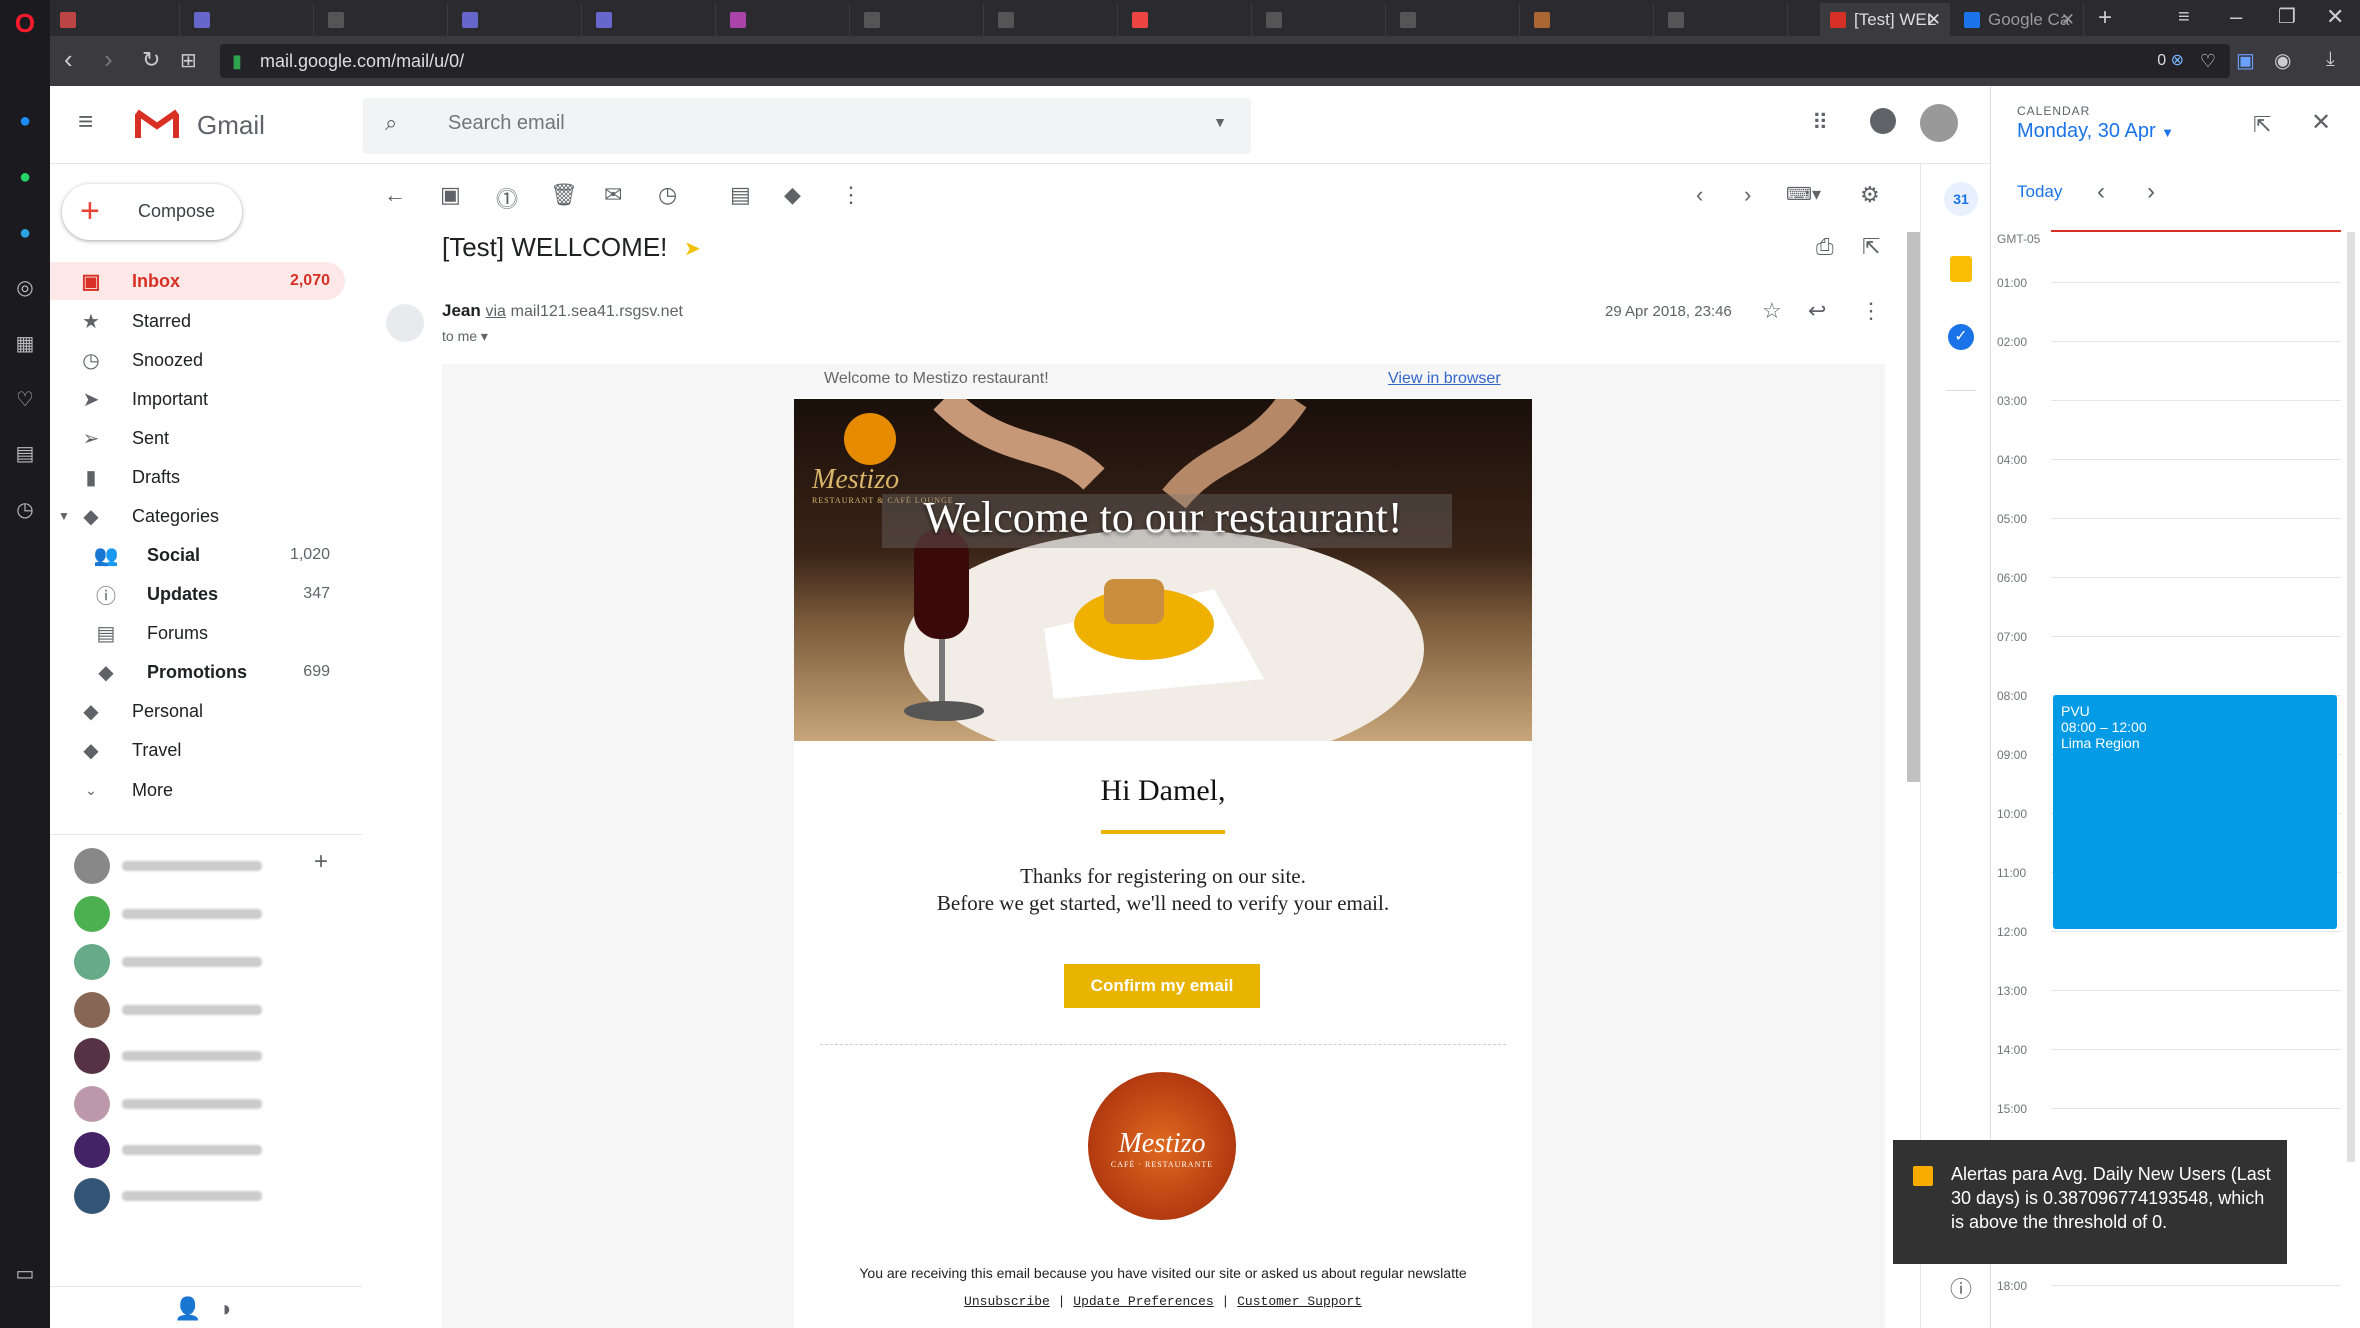 The image size is (2360, 1328). Describe the element at coordinates (197, 633) in the screenshot. I see `sidebar-item-forums: ▤ Forums` at that location.